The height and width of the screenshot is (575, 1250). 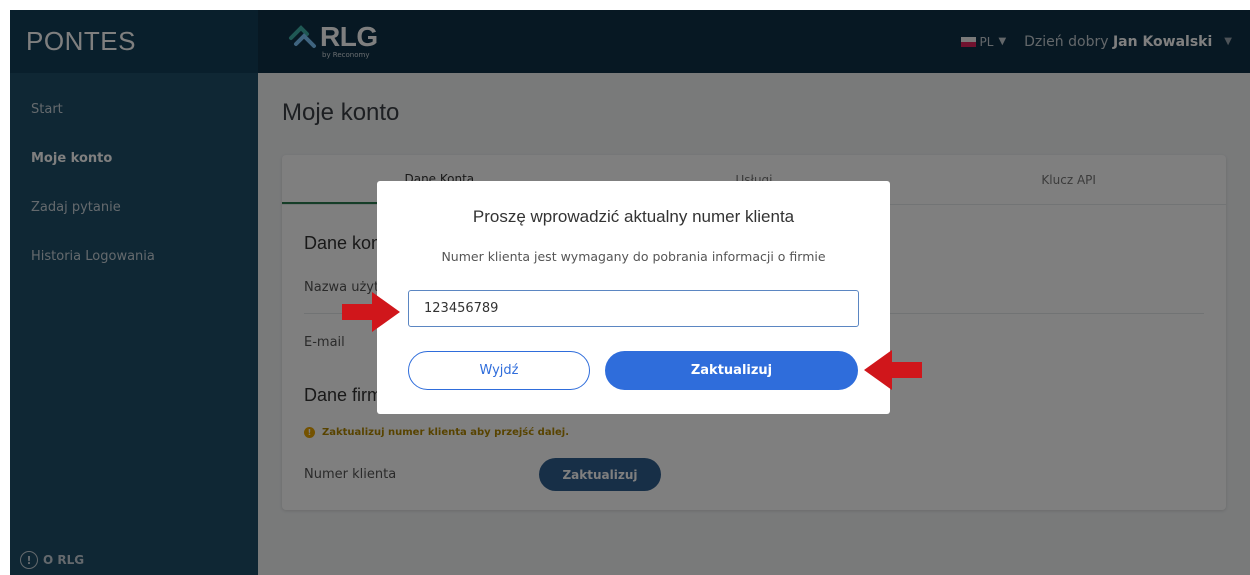 I want to click on arrow-right-icon, so click(x=371, y=312).